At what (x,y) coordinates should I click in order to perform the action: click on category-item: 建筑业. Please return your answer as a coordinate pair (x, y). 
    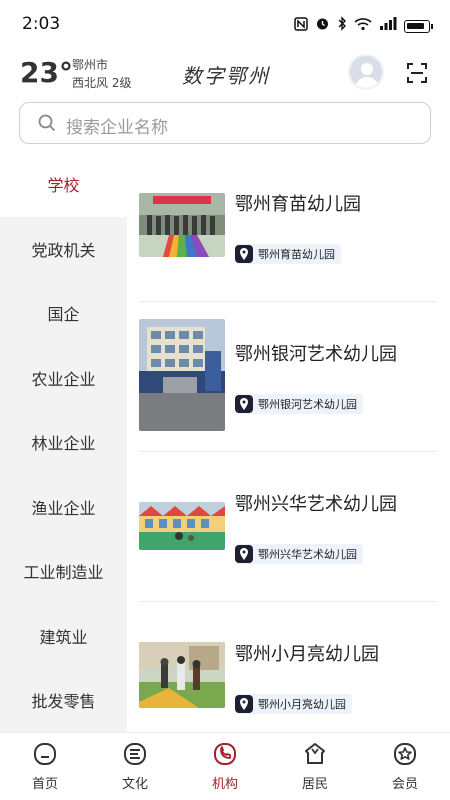
    Looking at the image, I should click on (63, 636).